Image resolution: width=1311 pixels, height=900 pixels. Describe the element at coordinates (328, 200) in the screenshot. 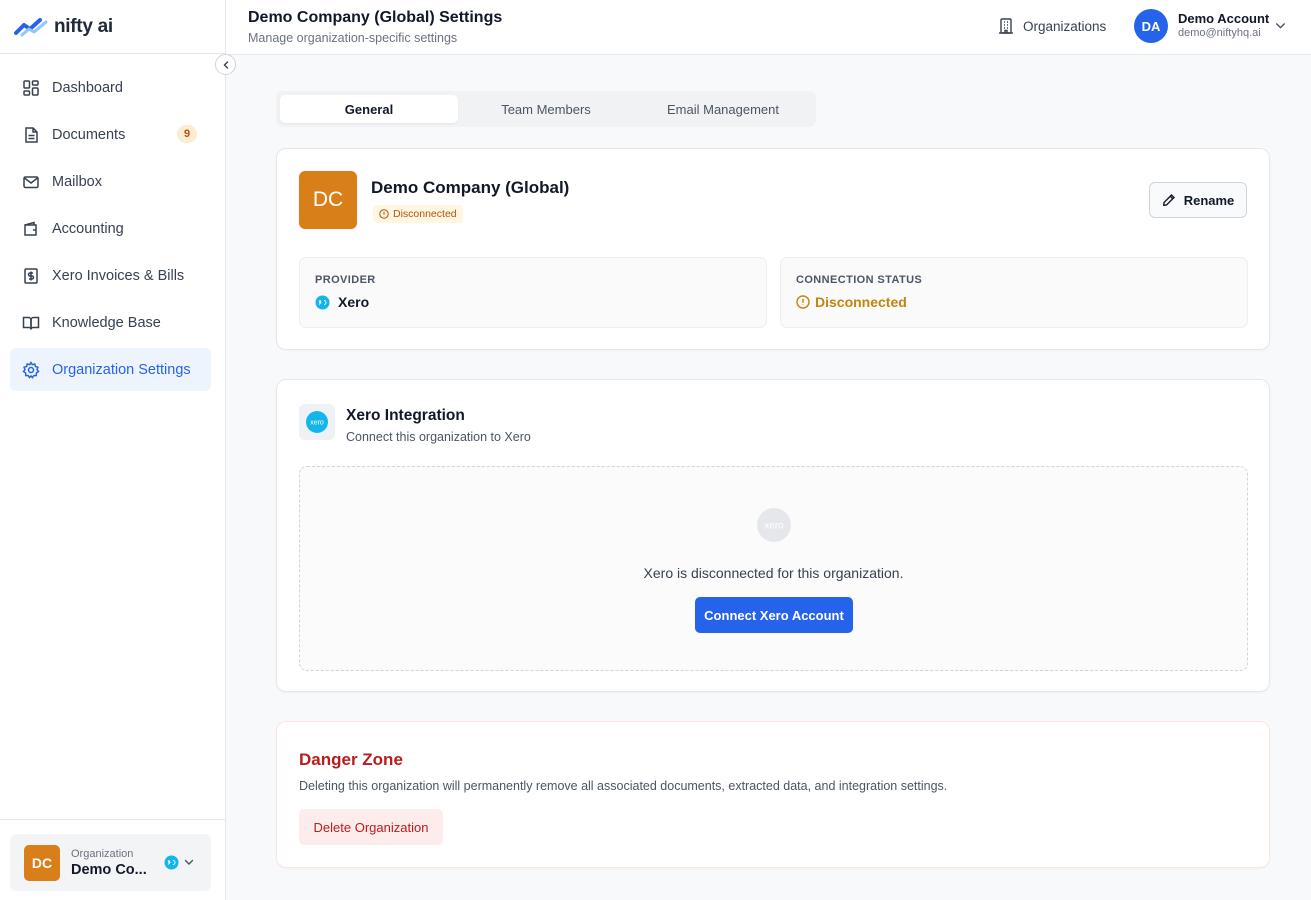

I see `organization-avatar: DC` at that location.